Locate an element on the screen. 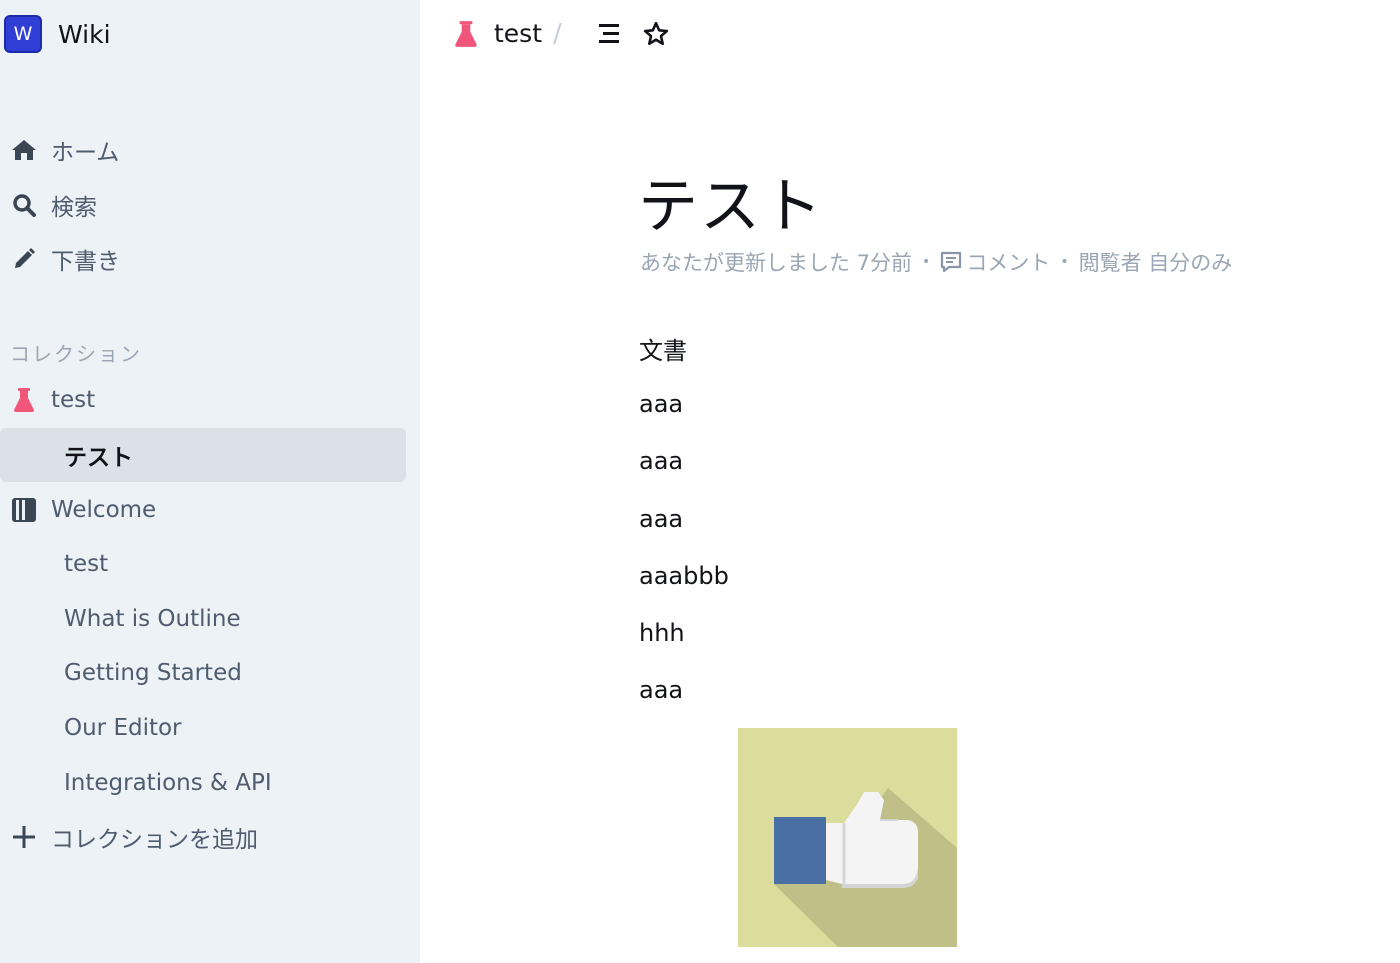 The image size is (1400, 963). sidebar-item-drafts: 下書き is located at coordinates (203, 259).